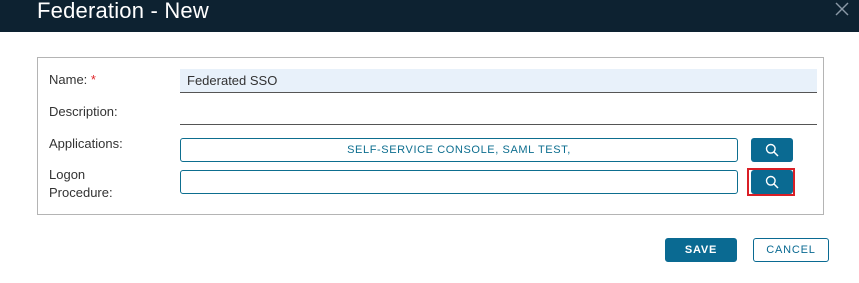 The image size is (859, 283). I want to click on cancel-button: CANCEL, so click(791, 250).